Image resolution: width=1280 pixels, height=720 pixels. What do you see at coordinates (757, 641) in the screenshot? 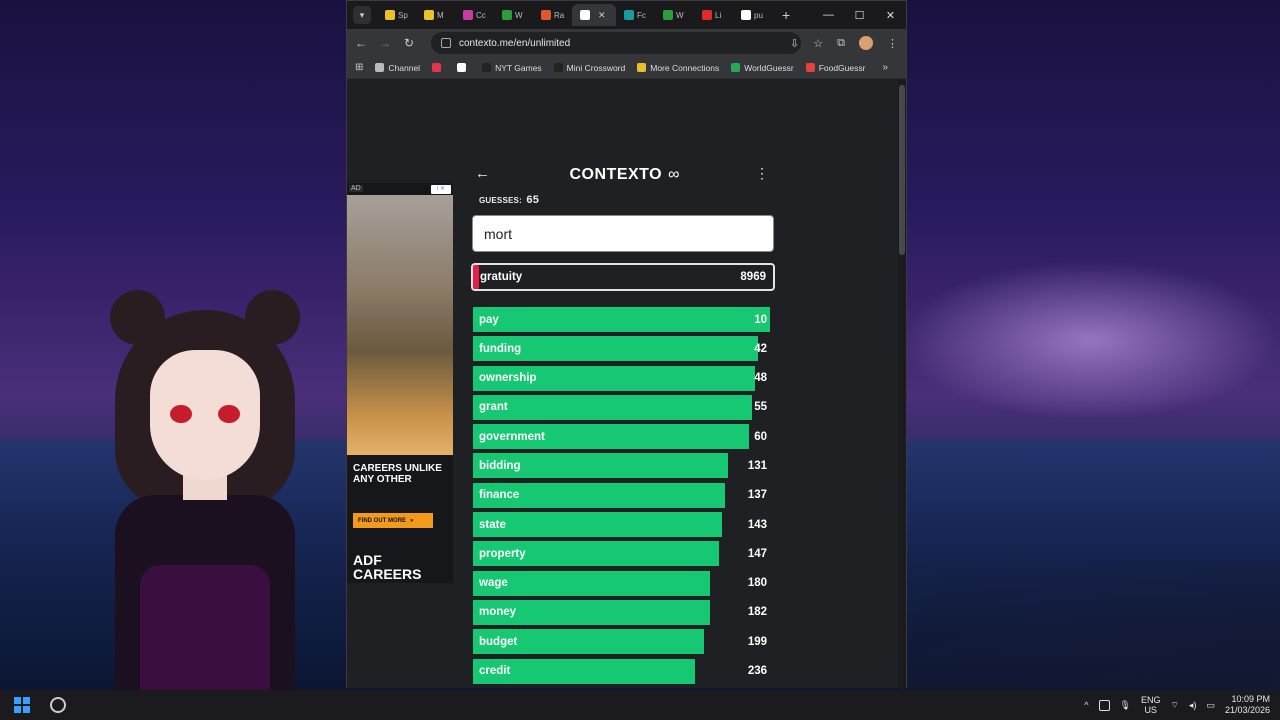
I see `guess-rank: 199` at bounding box center [757, 641].